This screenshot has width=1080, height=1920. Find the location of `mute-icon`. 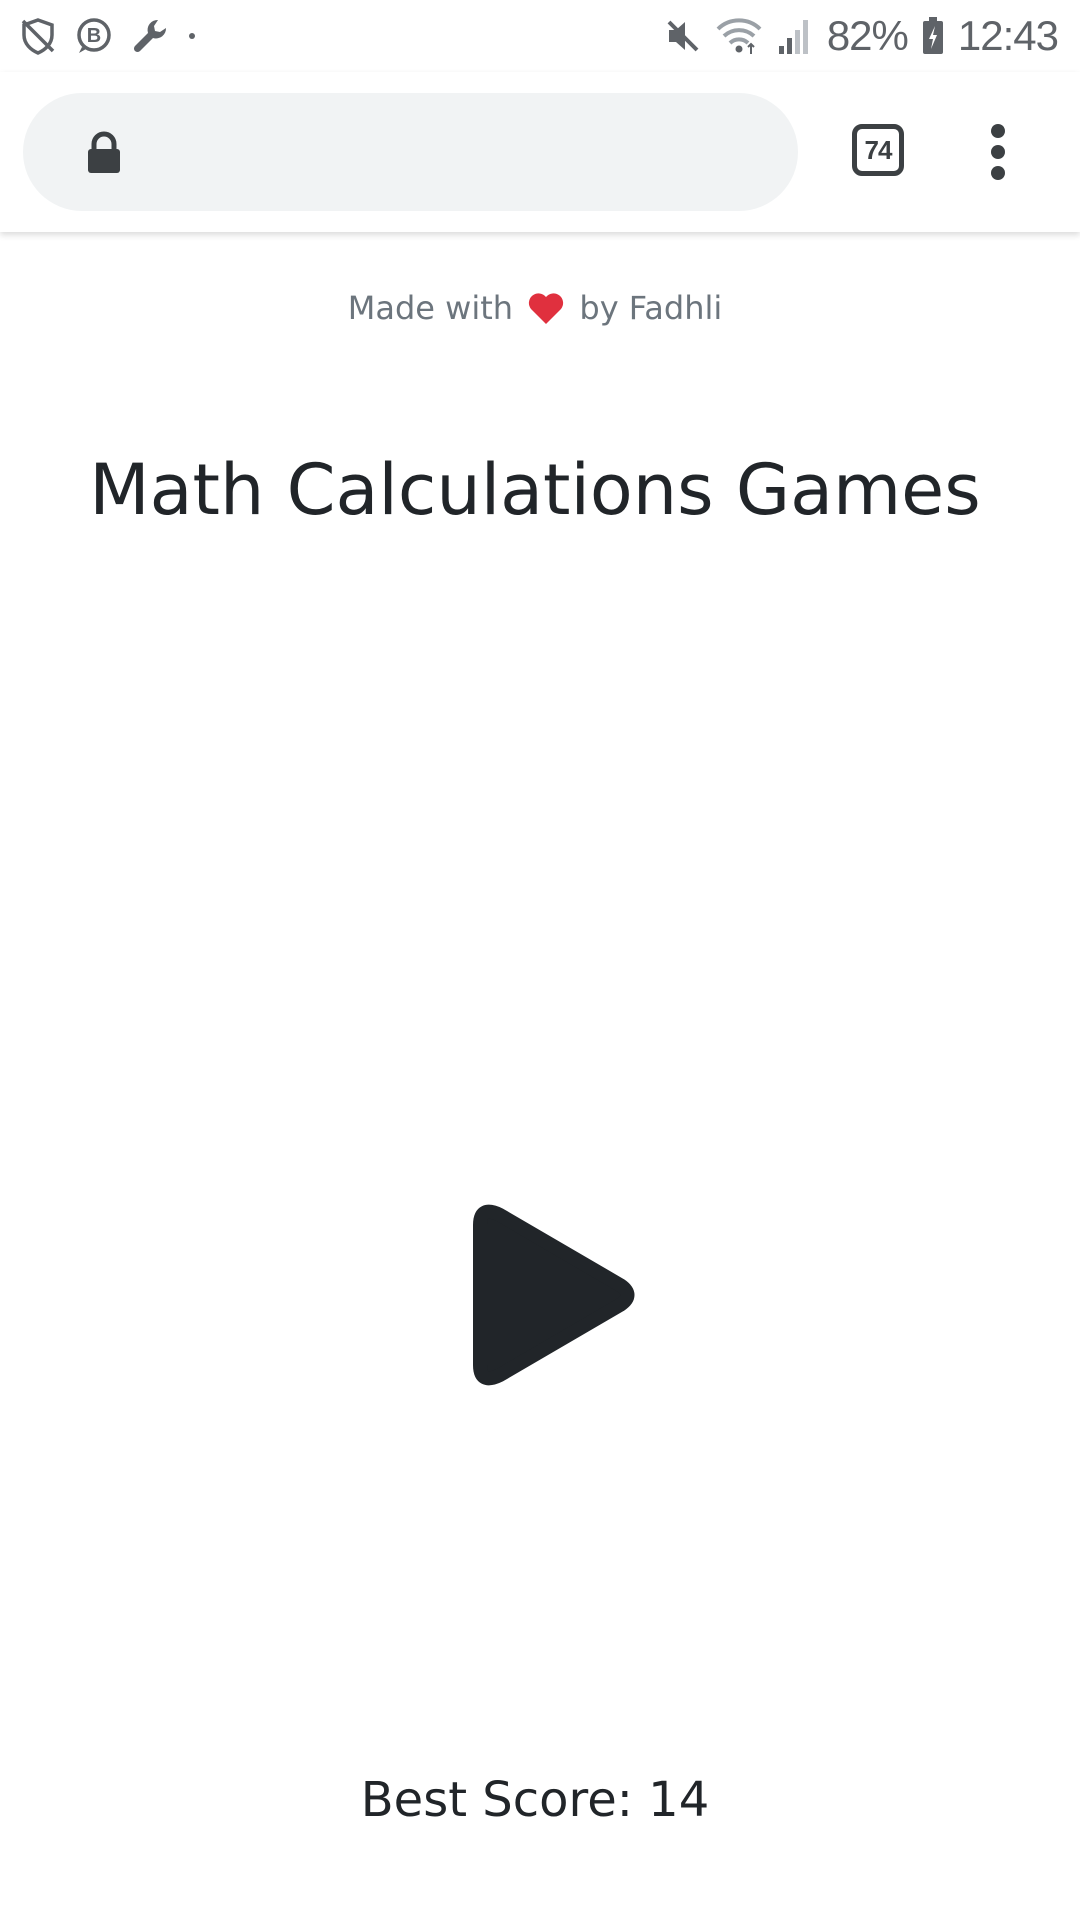

mute-icon is located at coordinates (683, 36).